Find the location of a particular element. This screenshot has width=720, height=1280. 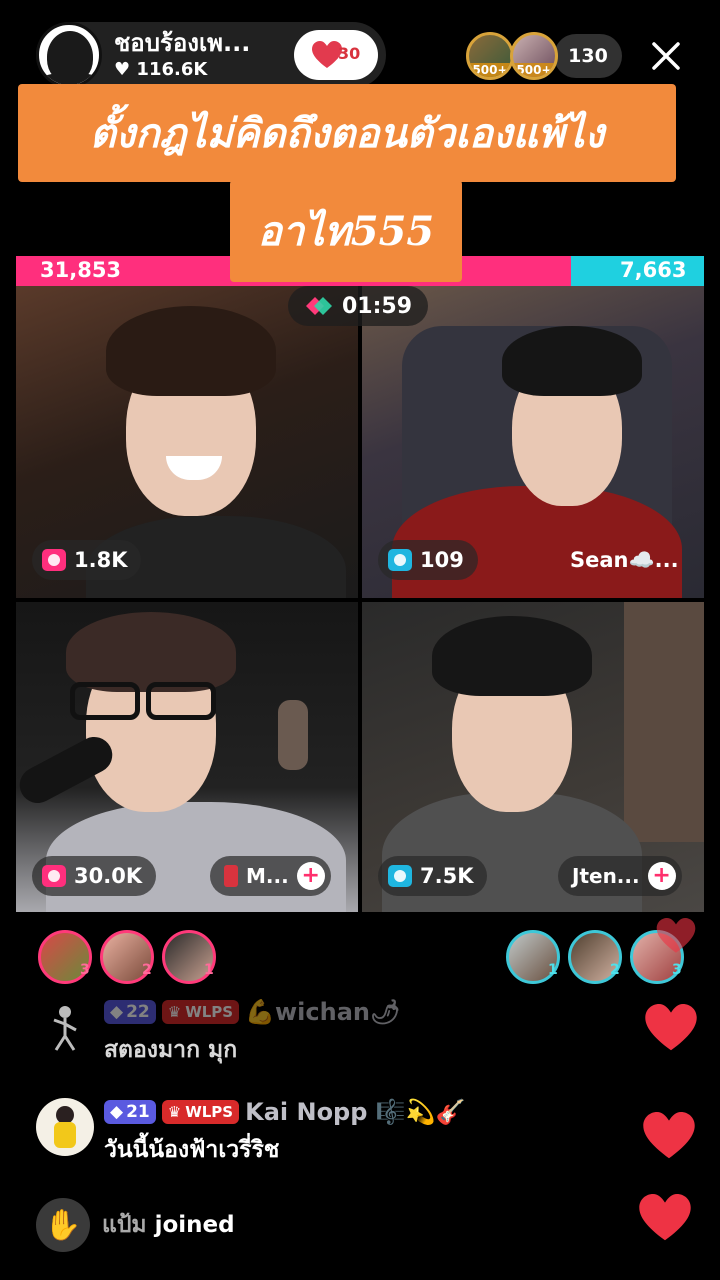

gift-icon is located at coordinates (231, 876).